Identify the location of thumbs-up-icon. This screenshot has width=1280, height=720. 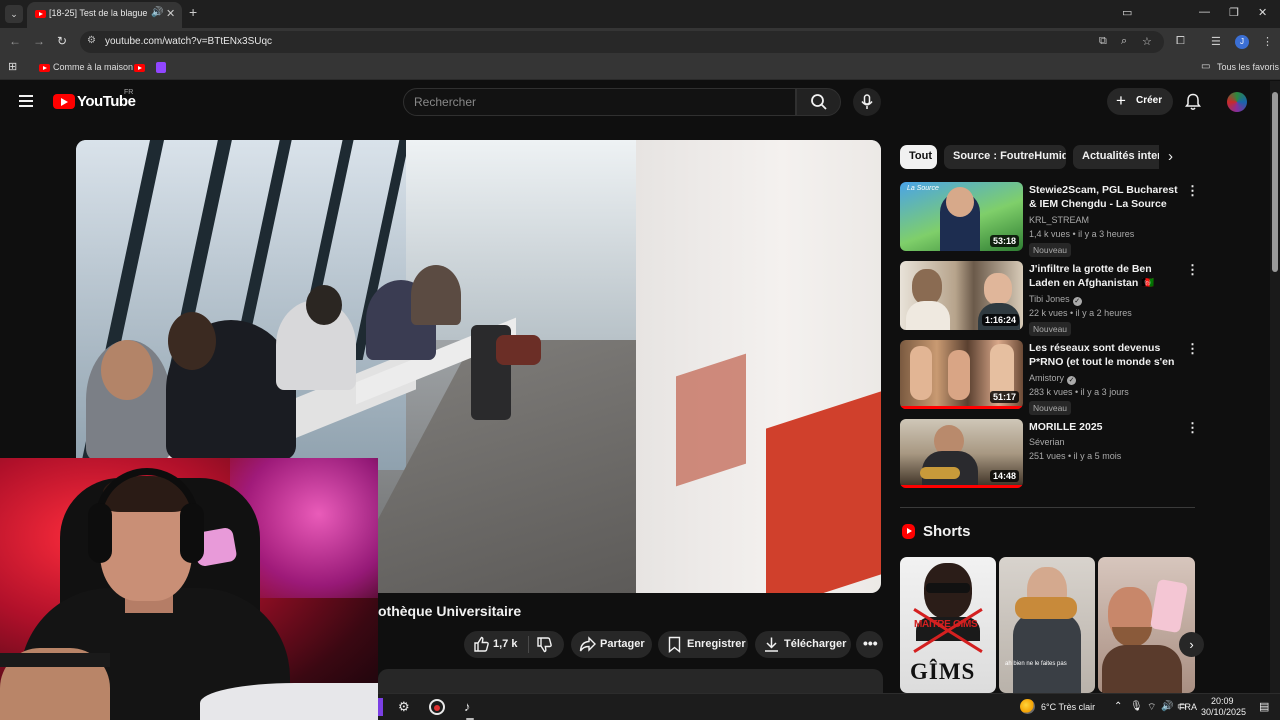
(481, 644).